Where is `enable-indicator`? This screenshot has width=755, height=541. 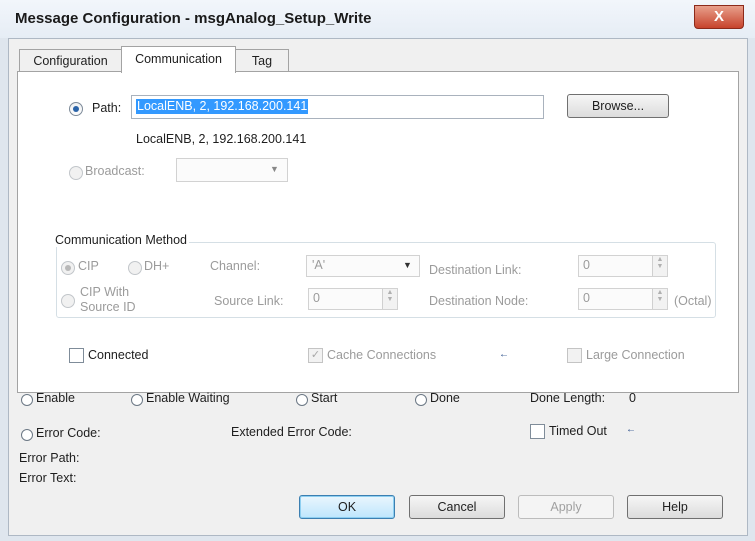 enable-indicator is located at coordinates (27, 400).